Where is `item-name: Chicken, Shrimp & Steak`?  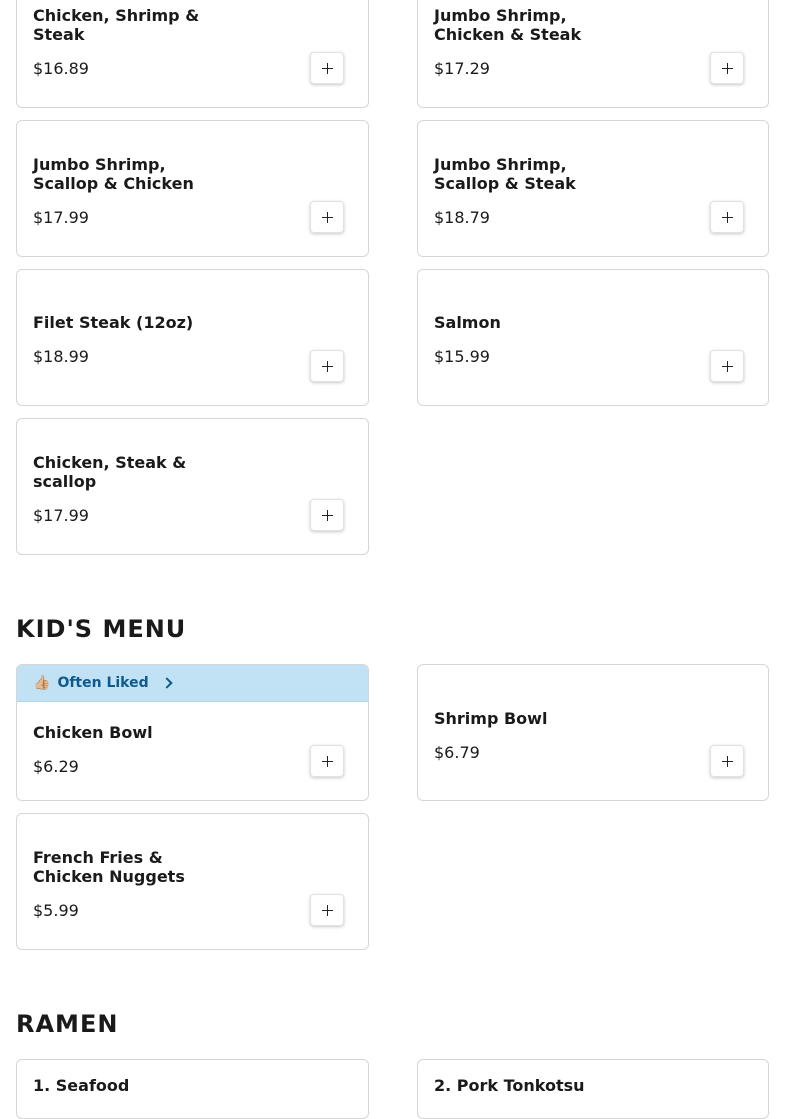 item-name: Chicken, Shrimp & Steak is located at coordinates (116, 25).